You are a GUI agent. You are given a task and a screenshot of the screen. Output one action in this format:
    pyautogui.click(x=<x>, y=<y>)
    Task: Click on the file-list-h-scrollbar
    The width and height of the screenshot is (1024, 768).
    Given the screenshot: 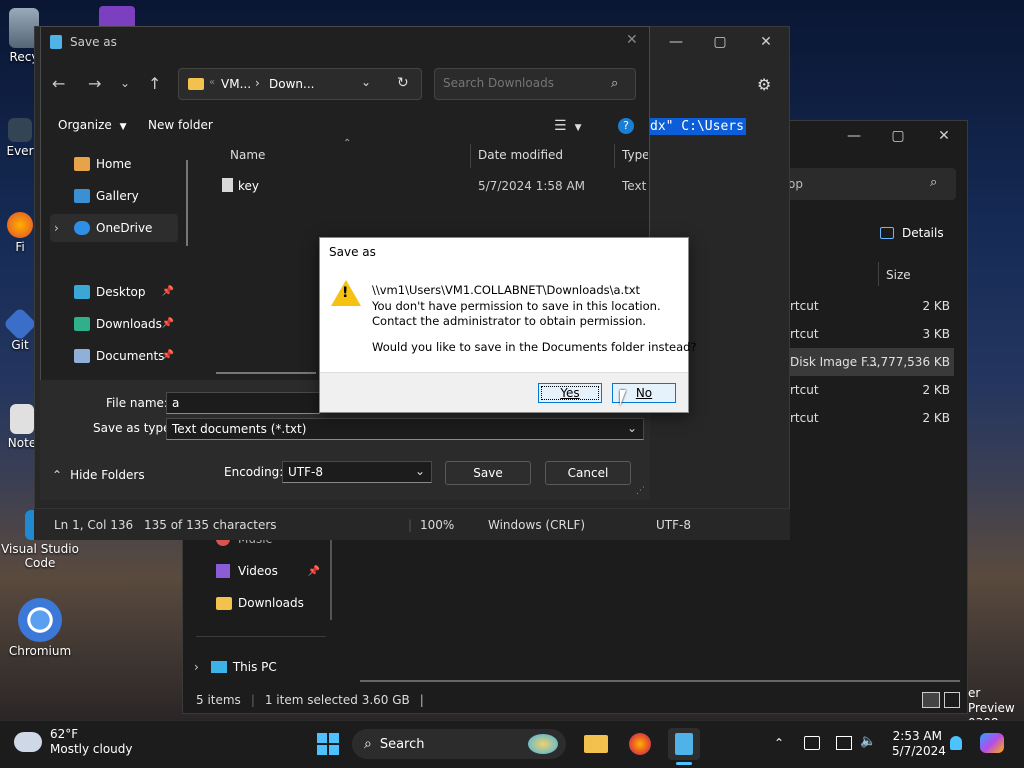 What is the action you would take?
    pyautogui.click(x=266, y=373)
    